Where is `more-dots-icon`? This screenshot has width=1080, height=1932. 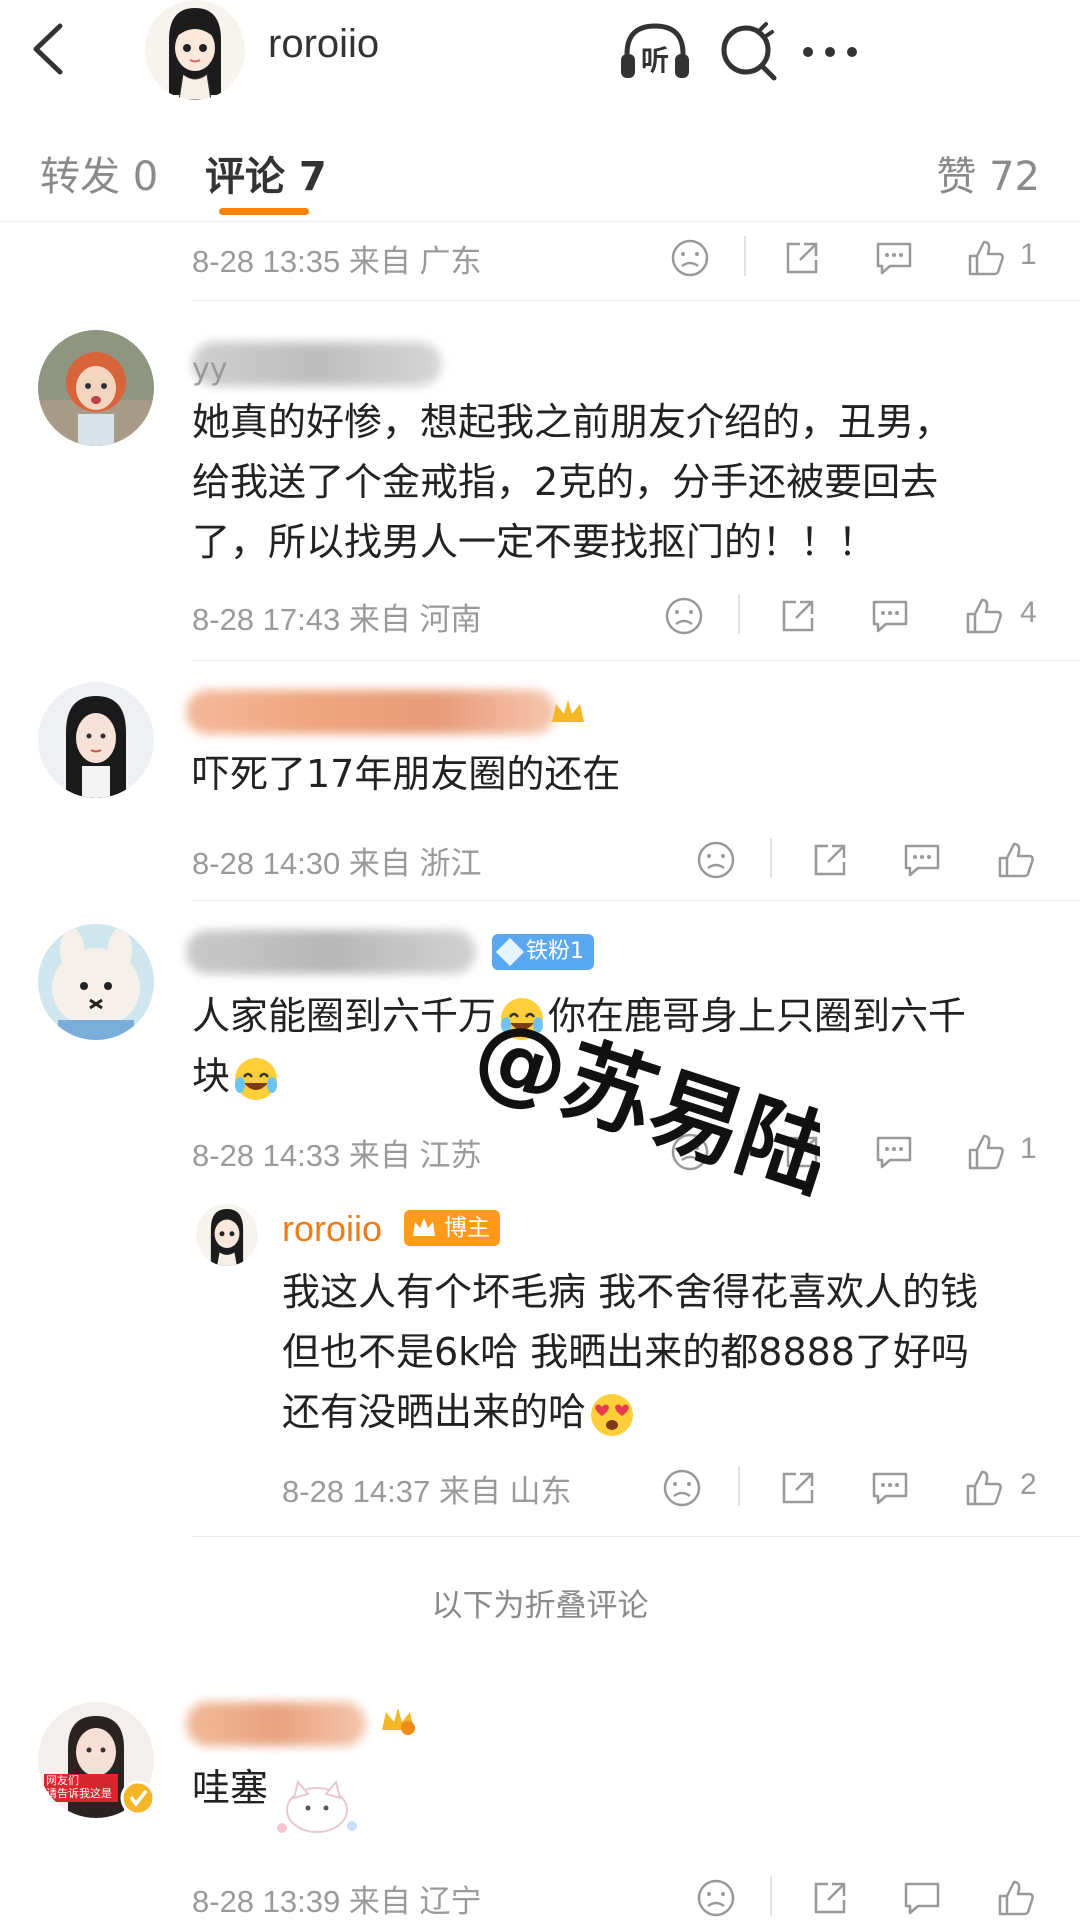 more-dots-icon is located at coordinates (830, 52).